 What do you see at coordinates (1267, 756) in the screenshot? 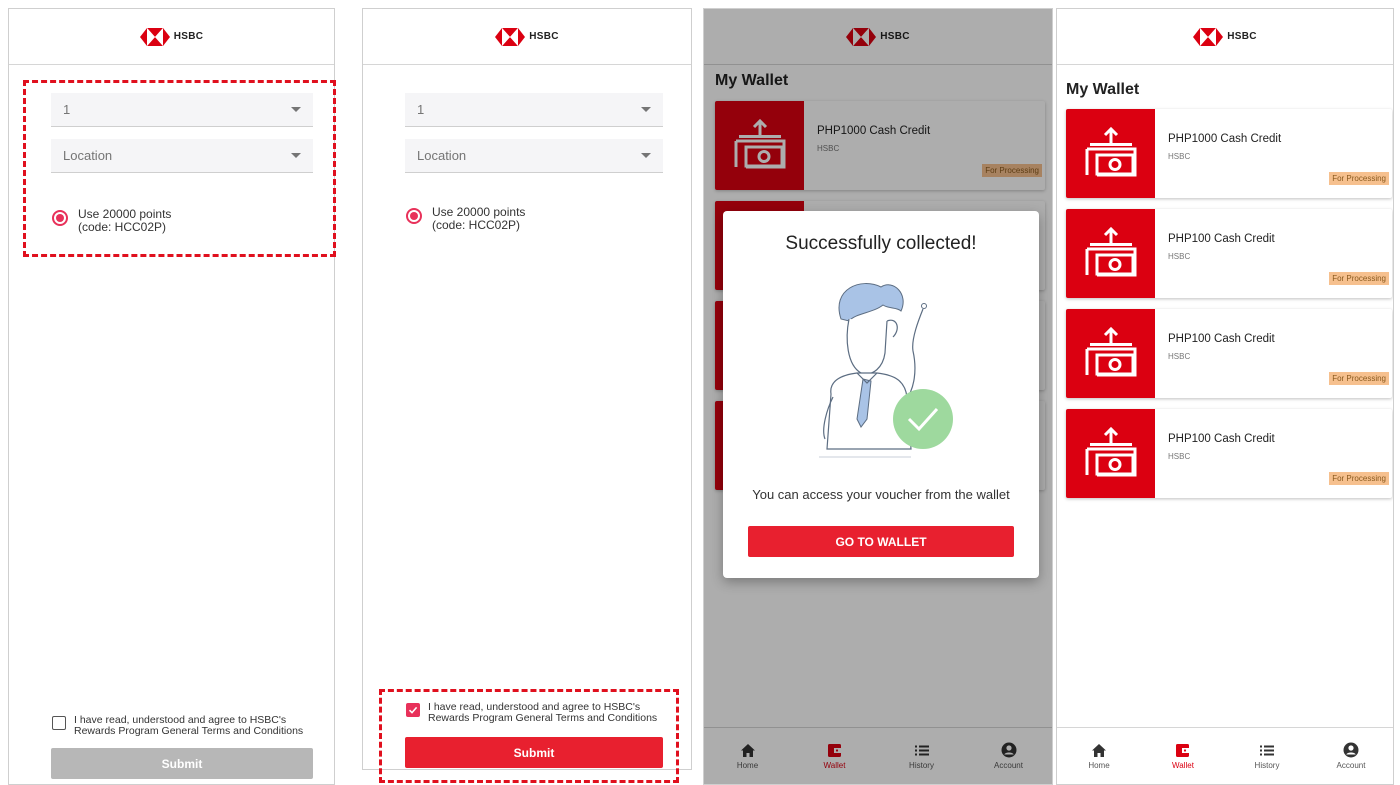
I see `nav-history: History` at bounding box center [1267, 756].